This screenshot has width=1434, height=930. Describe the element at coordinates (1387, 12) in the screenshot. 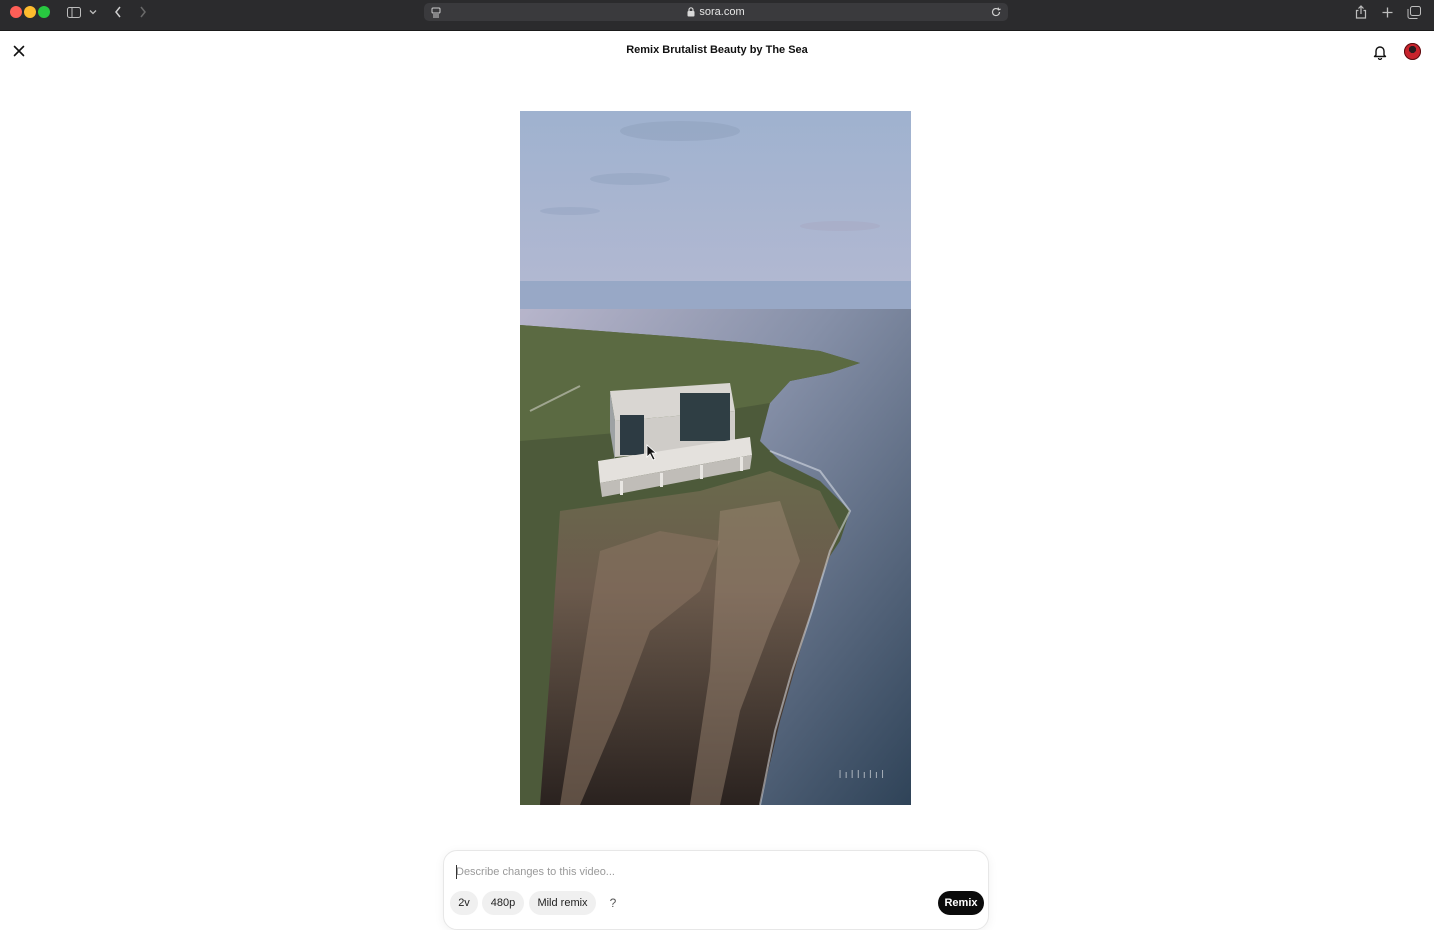

I see `plus-icon` at that location.